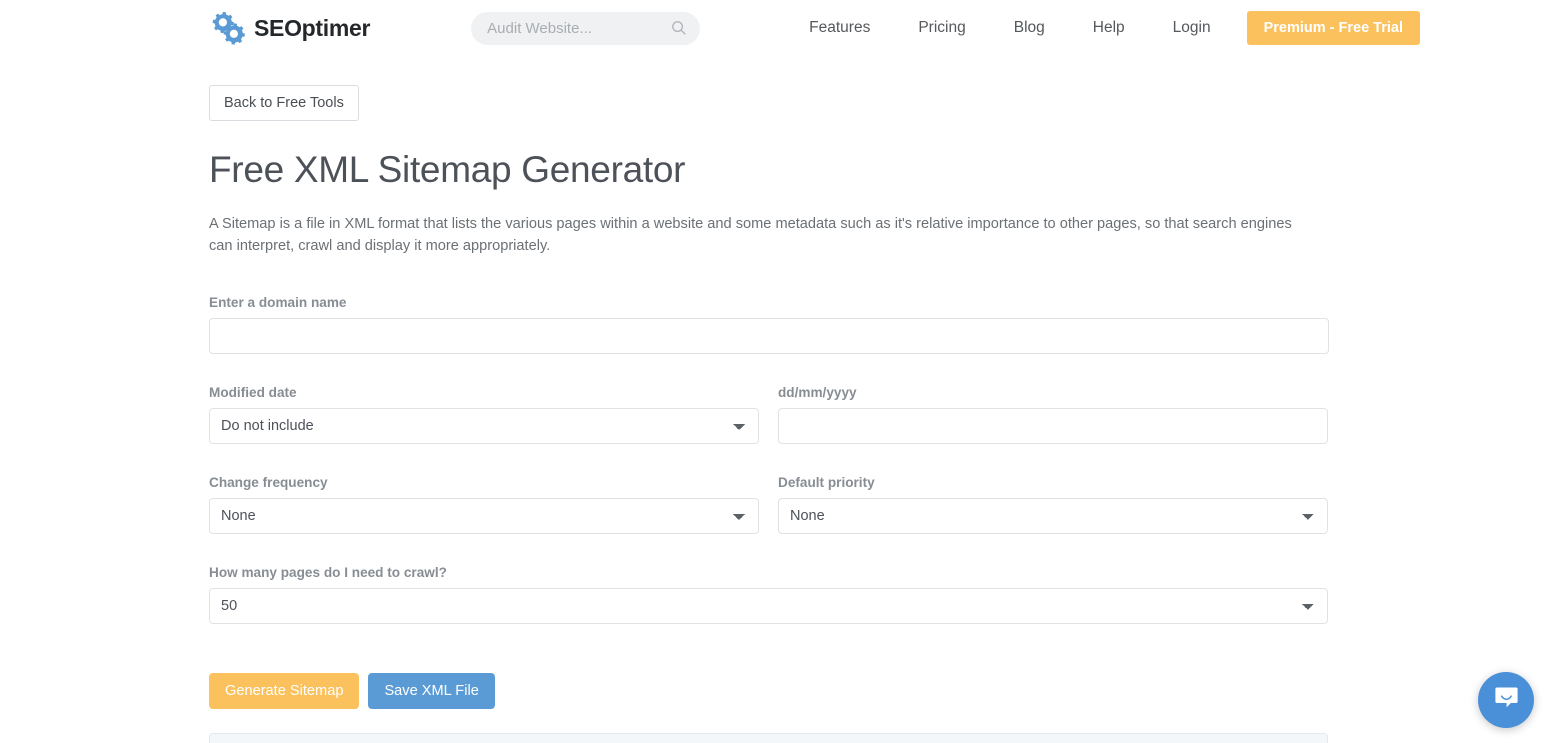 This screenshot has height=743, width=1555. Describe the element at coordinates (941, 28) in the screenshot. I see `nav-item-pricing: Pricing` at that location.